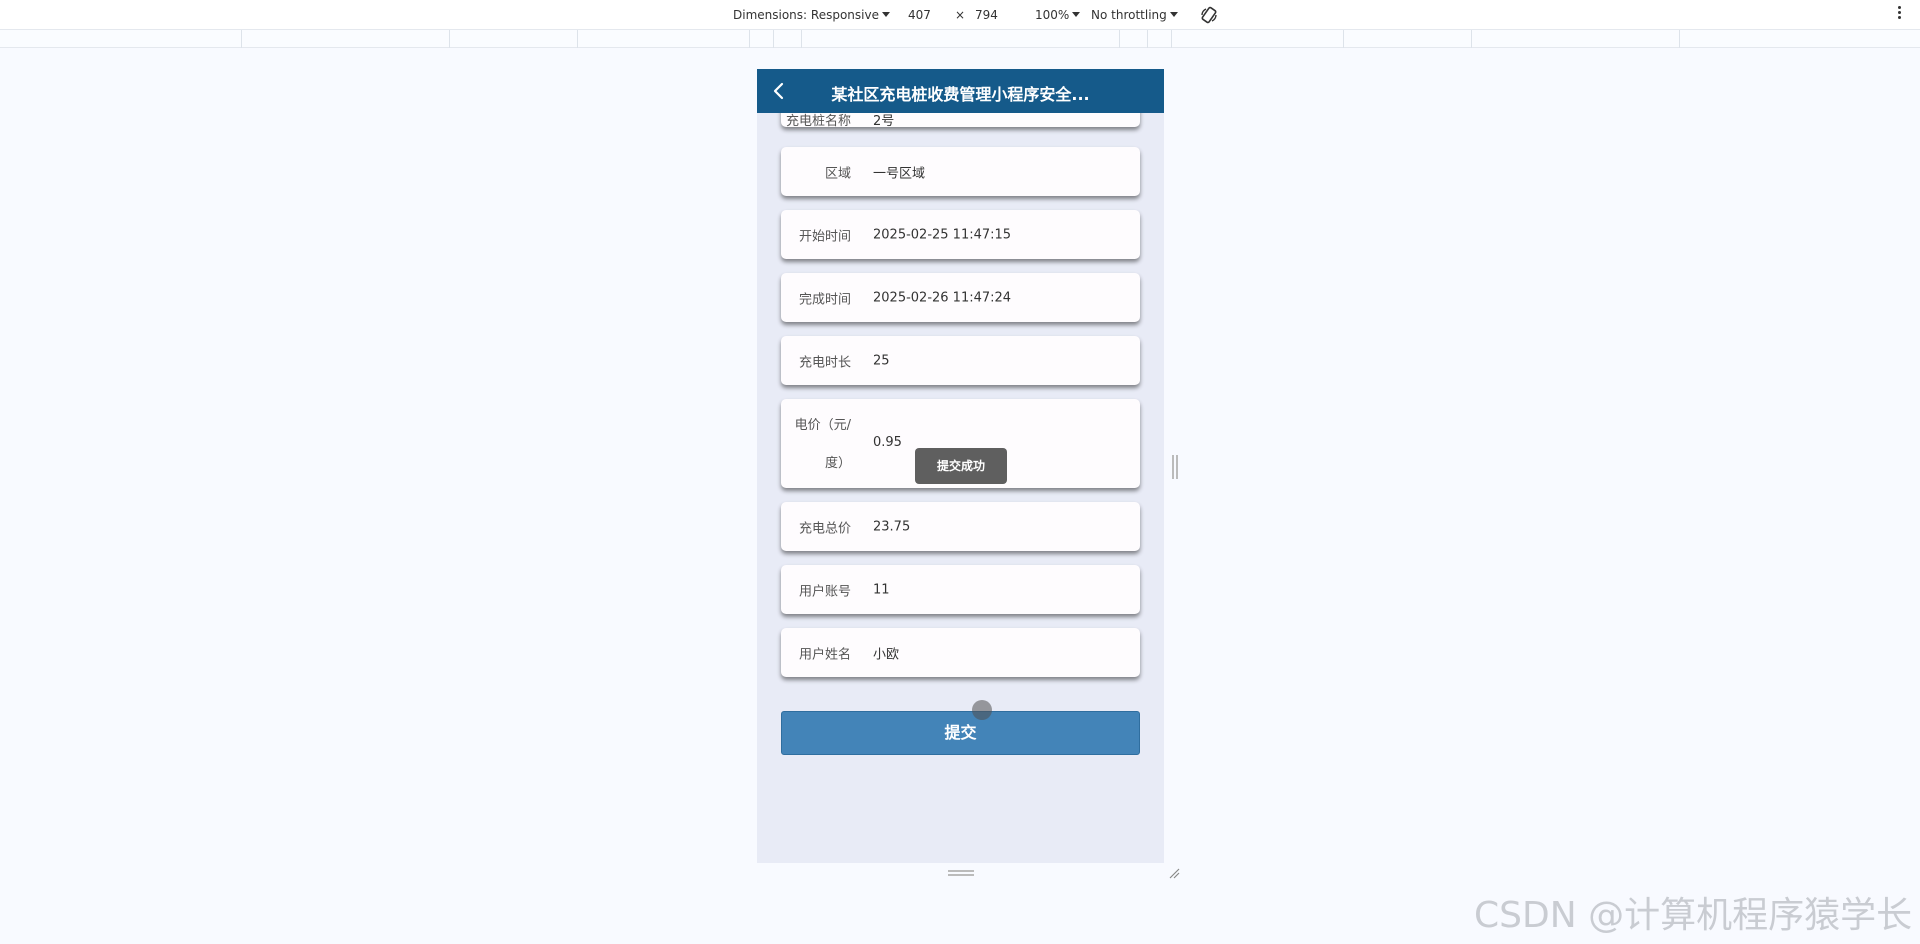  Describe the element at coordinates (824, 236) in the screenshot. I see `field-label: 开始时间` at that location.